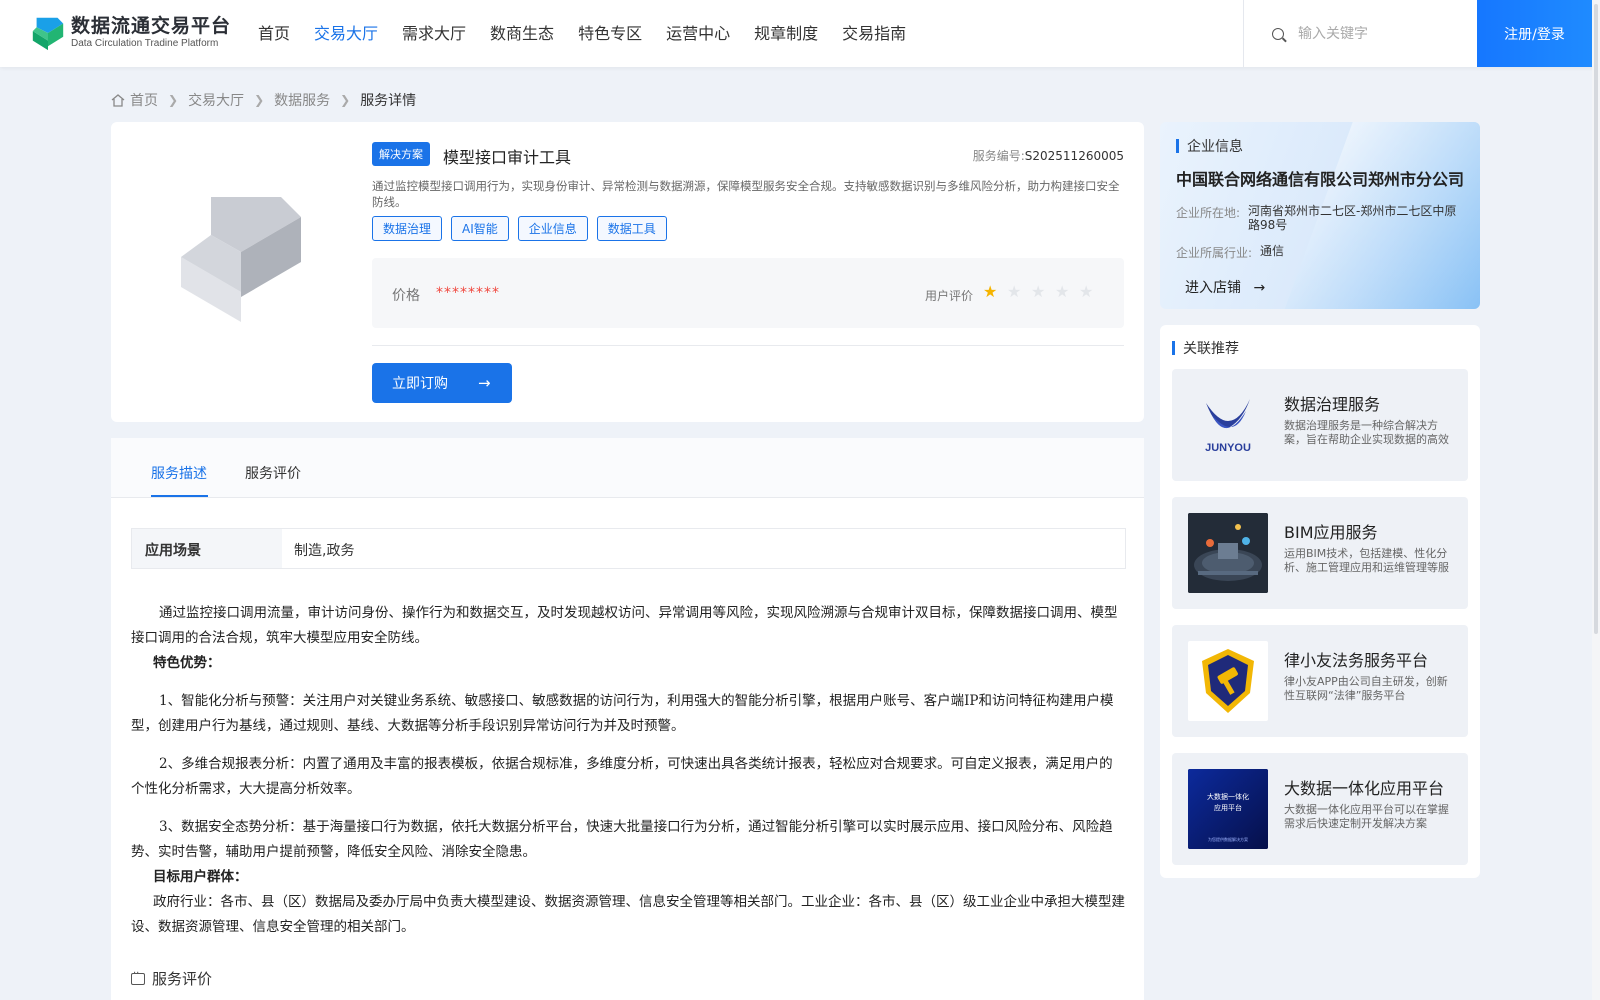  What do you see at coordinates (1208, 213) in the screenshot?
I see `location-label: 企业所在地:` at bounding box center [1208, 213].